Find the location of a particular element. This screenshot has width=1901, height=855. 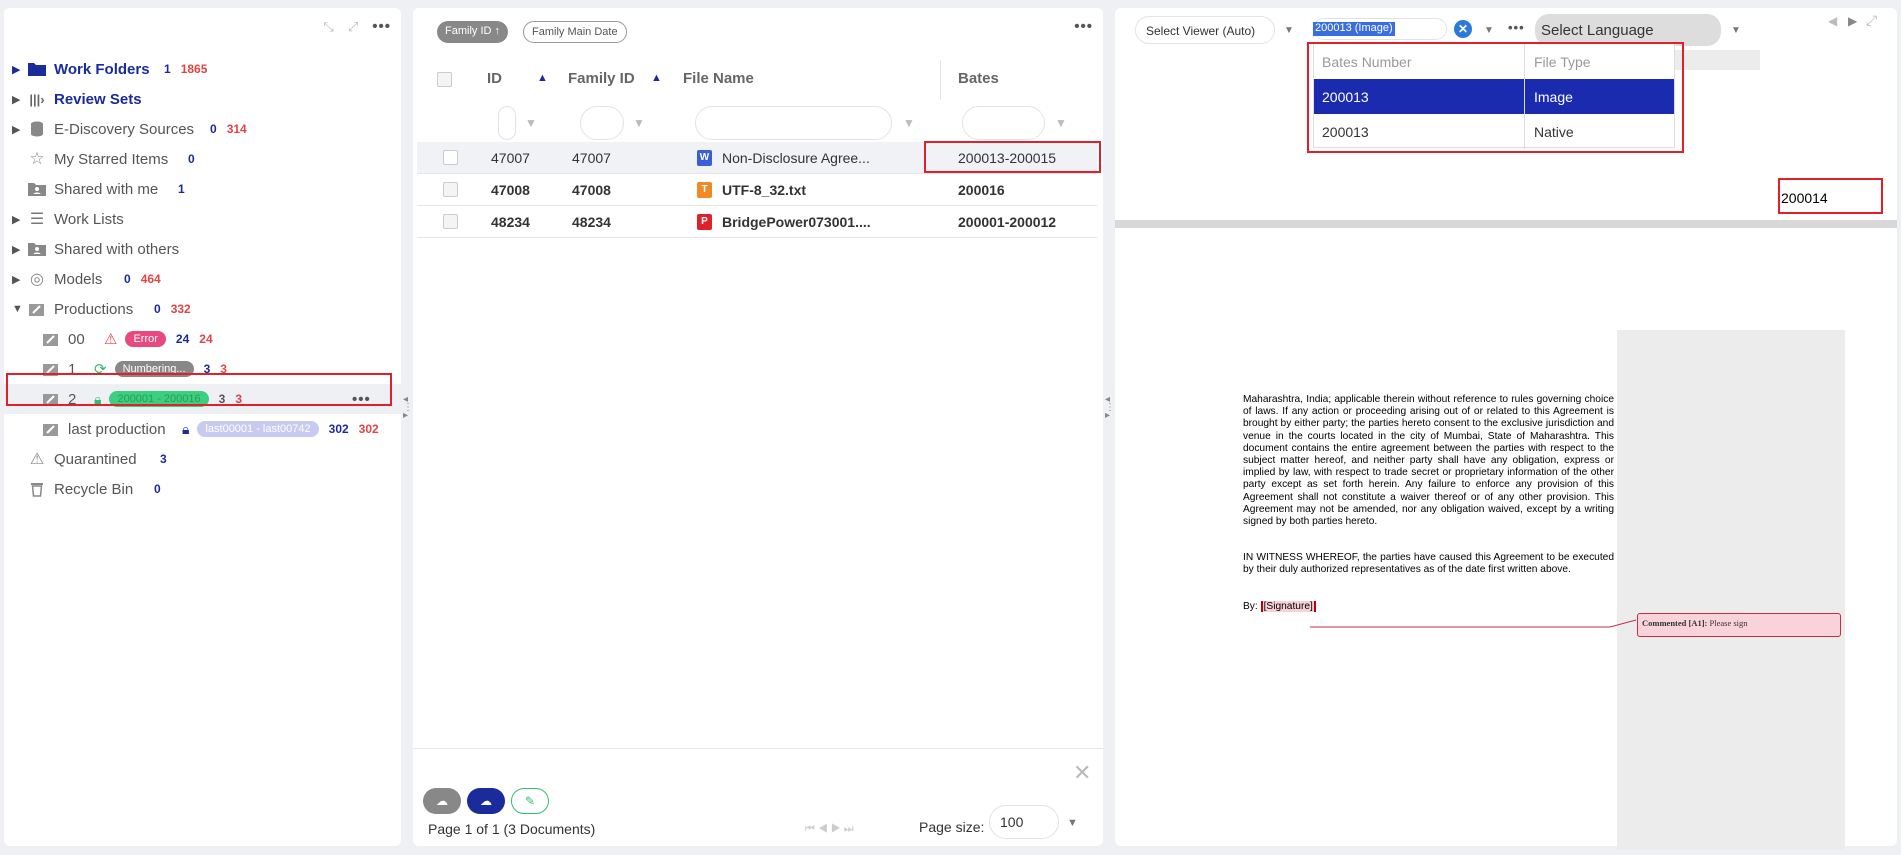

collapse-caret-icon: ▼ is located at coordinates (17, 309).